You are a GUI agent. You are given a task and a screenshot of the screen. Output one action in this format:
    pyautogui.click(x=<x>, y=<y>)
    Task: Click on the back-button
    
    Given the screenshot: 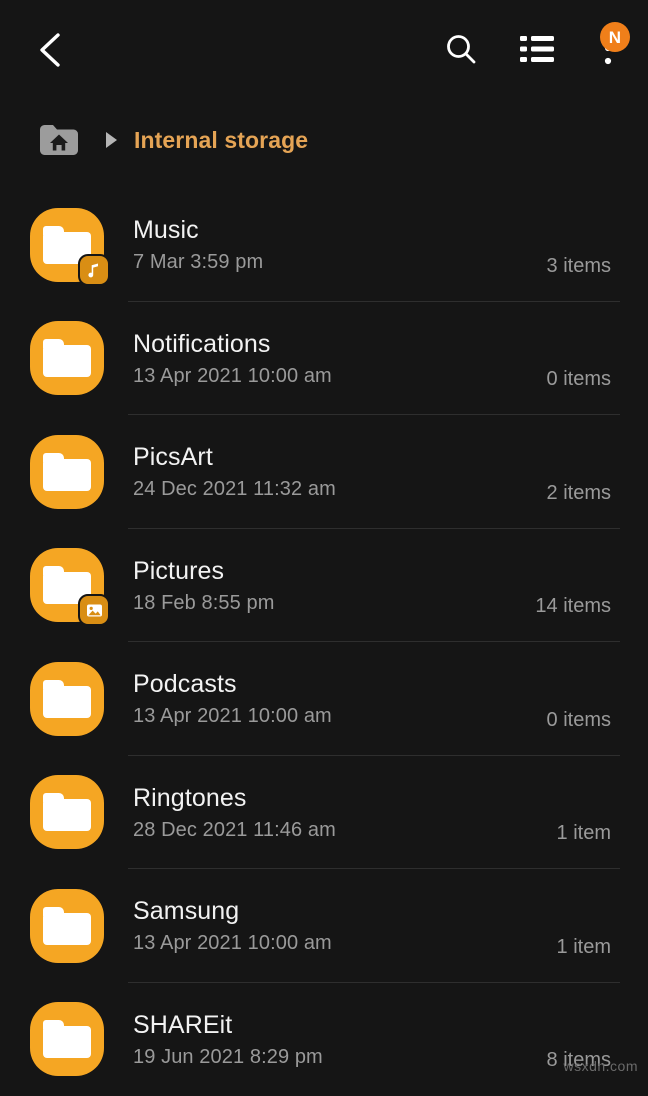 What is the action you would take?
    pyautogui.click(x=51, y=50)
    